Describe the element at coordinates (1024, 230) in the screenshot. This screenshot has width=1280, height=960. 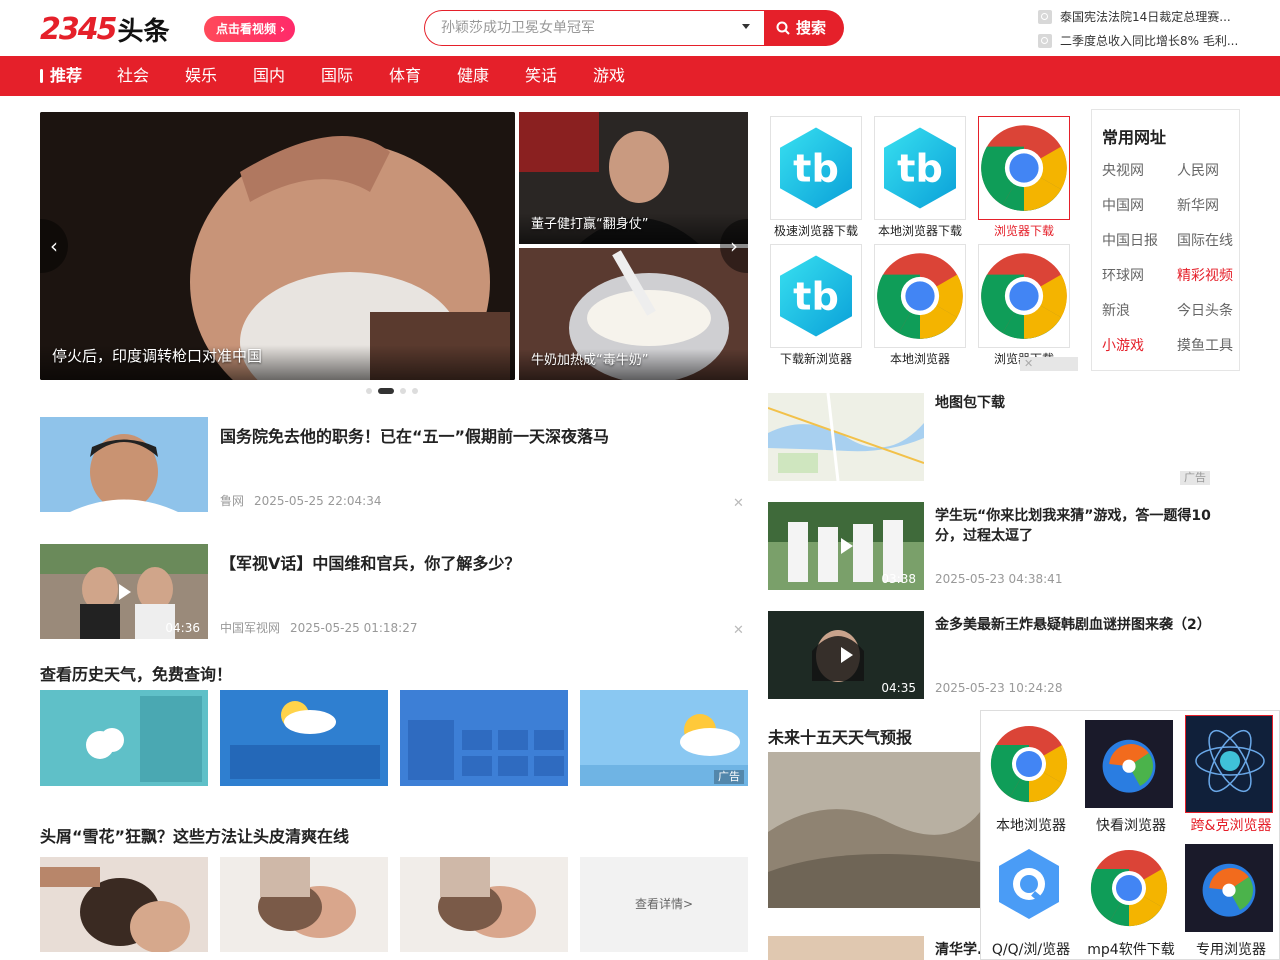
I see `app-label: 浏览器下载` at that location.